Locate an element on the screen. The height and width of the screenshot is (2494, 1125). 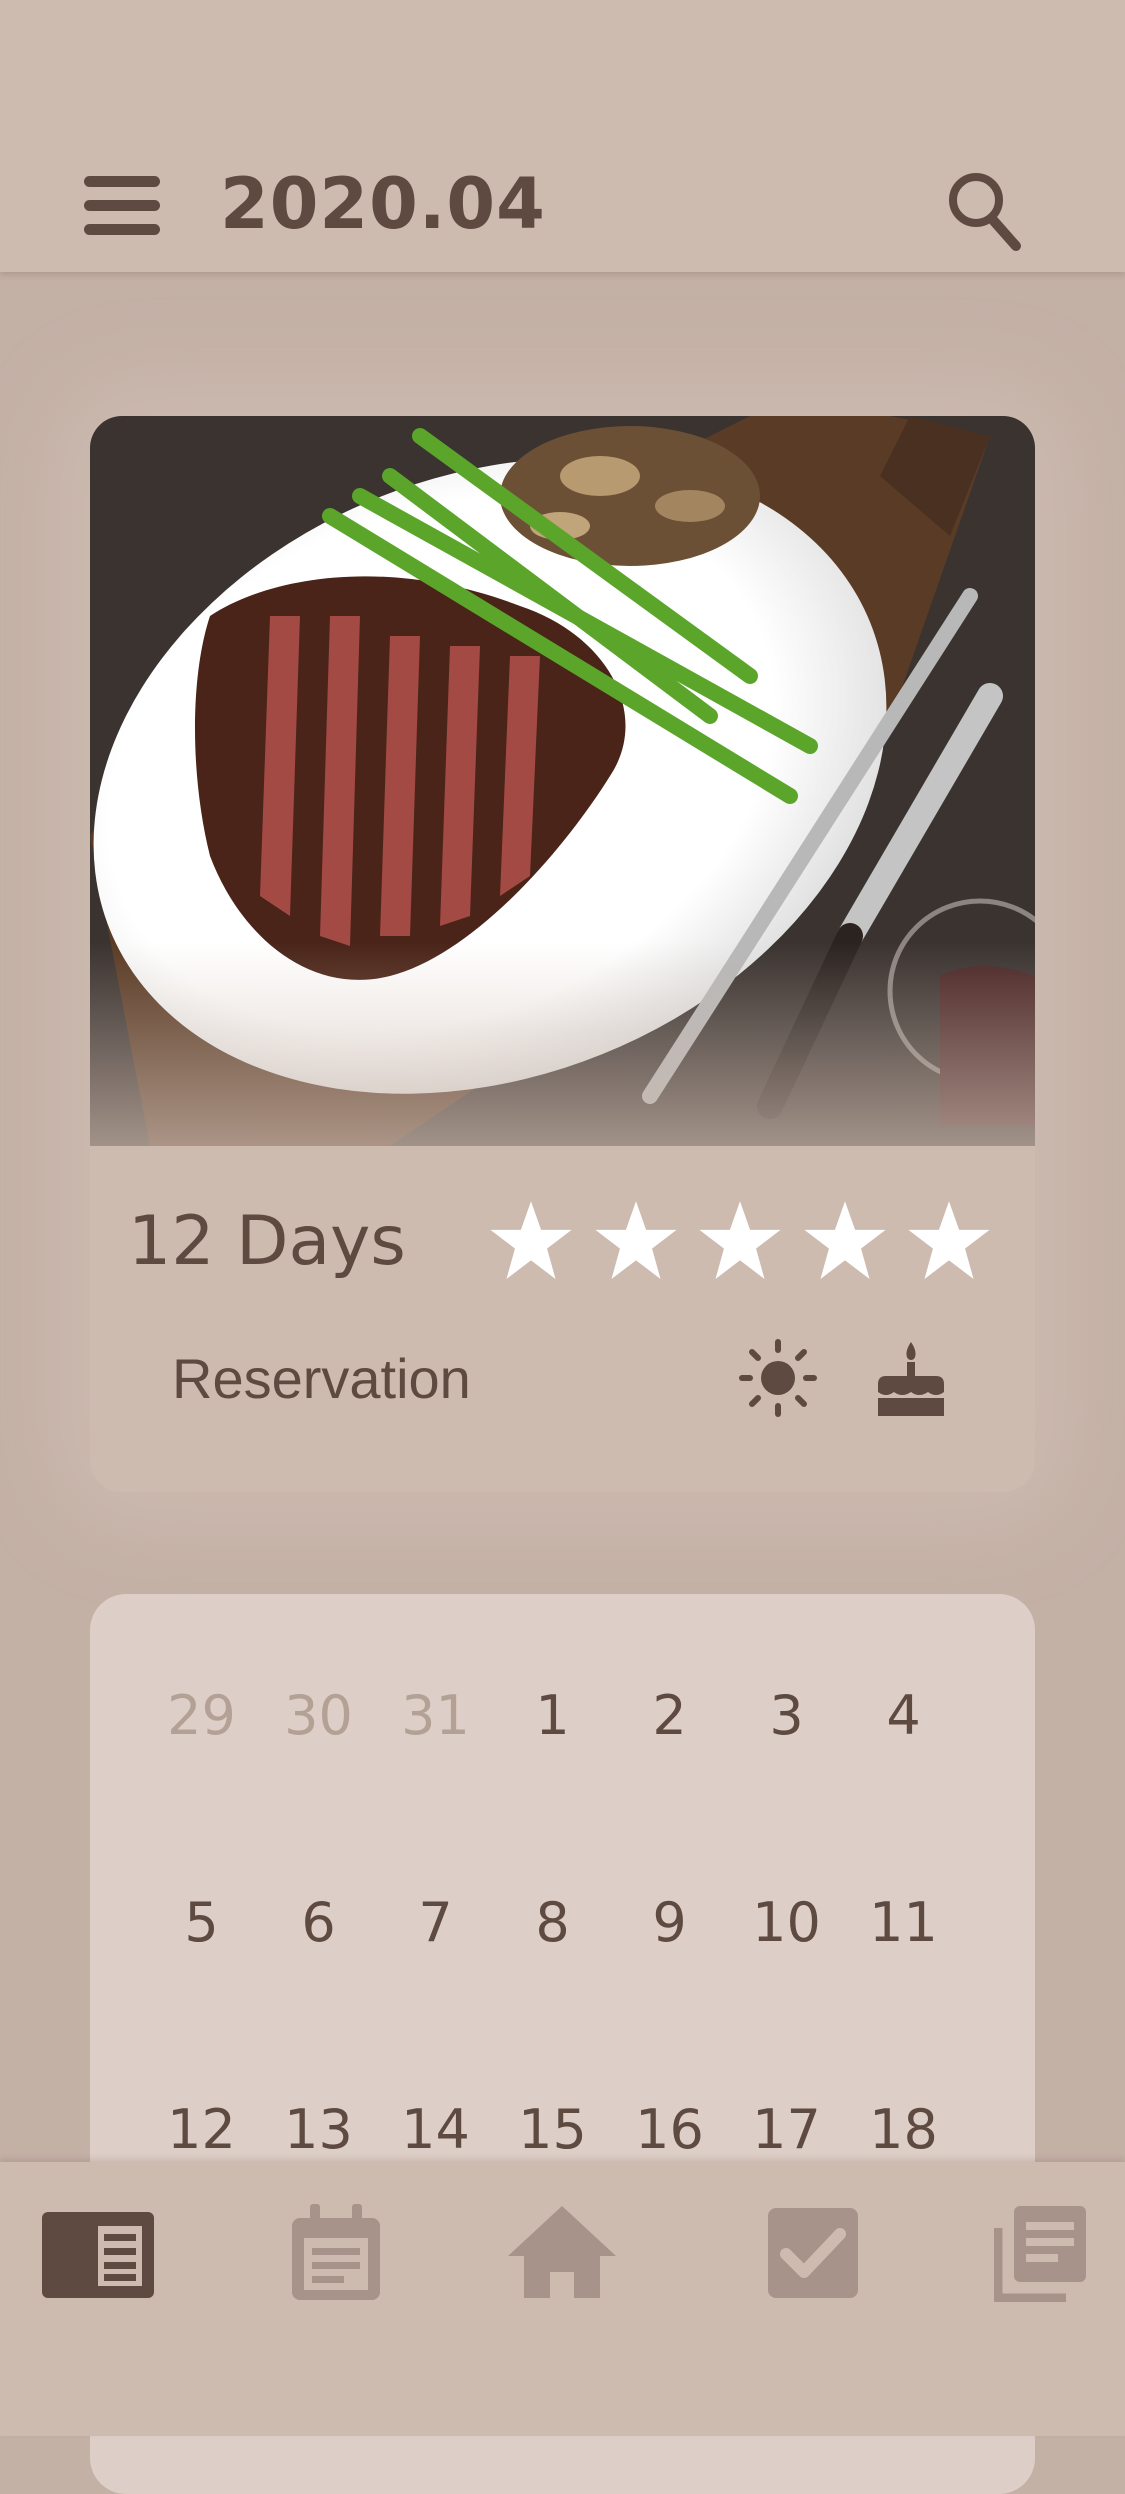
star-rating is located at coordinates (740, 1241).